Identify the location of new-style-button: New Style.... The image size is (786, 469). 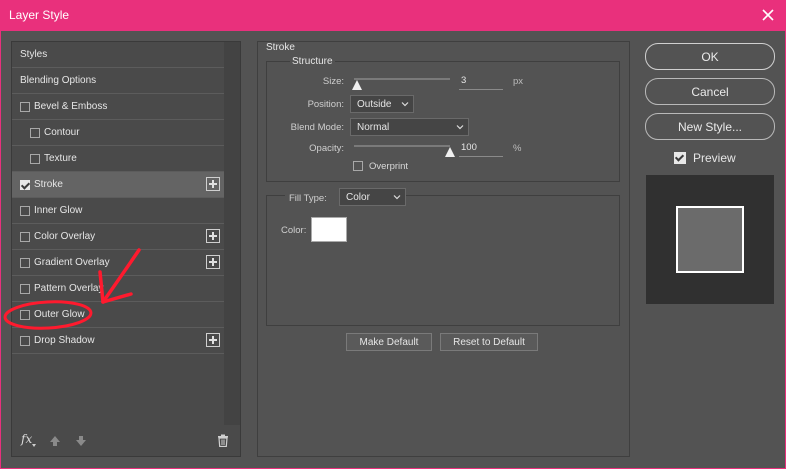
(710, 126).